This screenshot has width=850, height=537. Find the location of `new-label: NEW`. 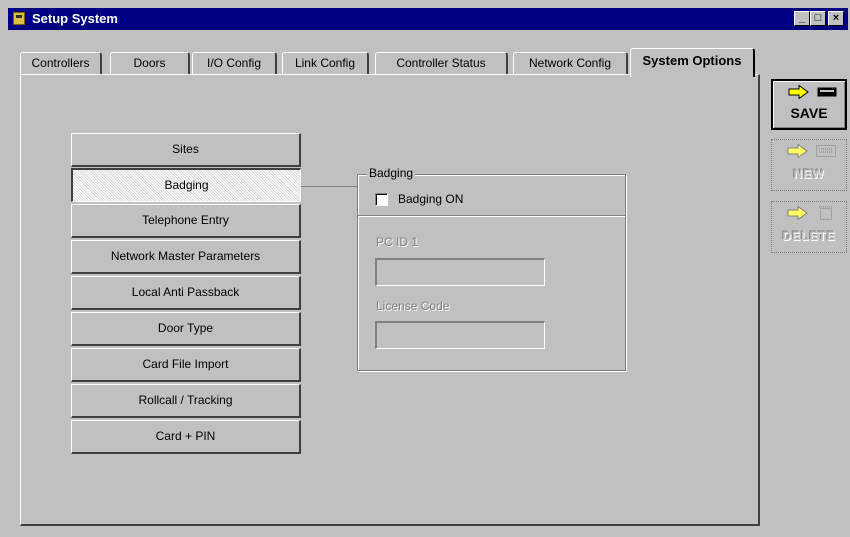

new-label: NEW is located at coordinates (809, 174).